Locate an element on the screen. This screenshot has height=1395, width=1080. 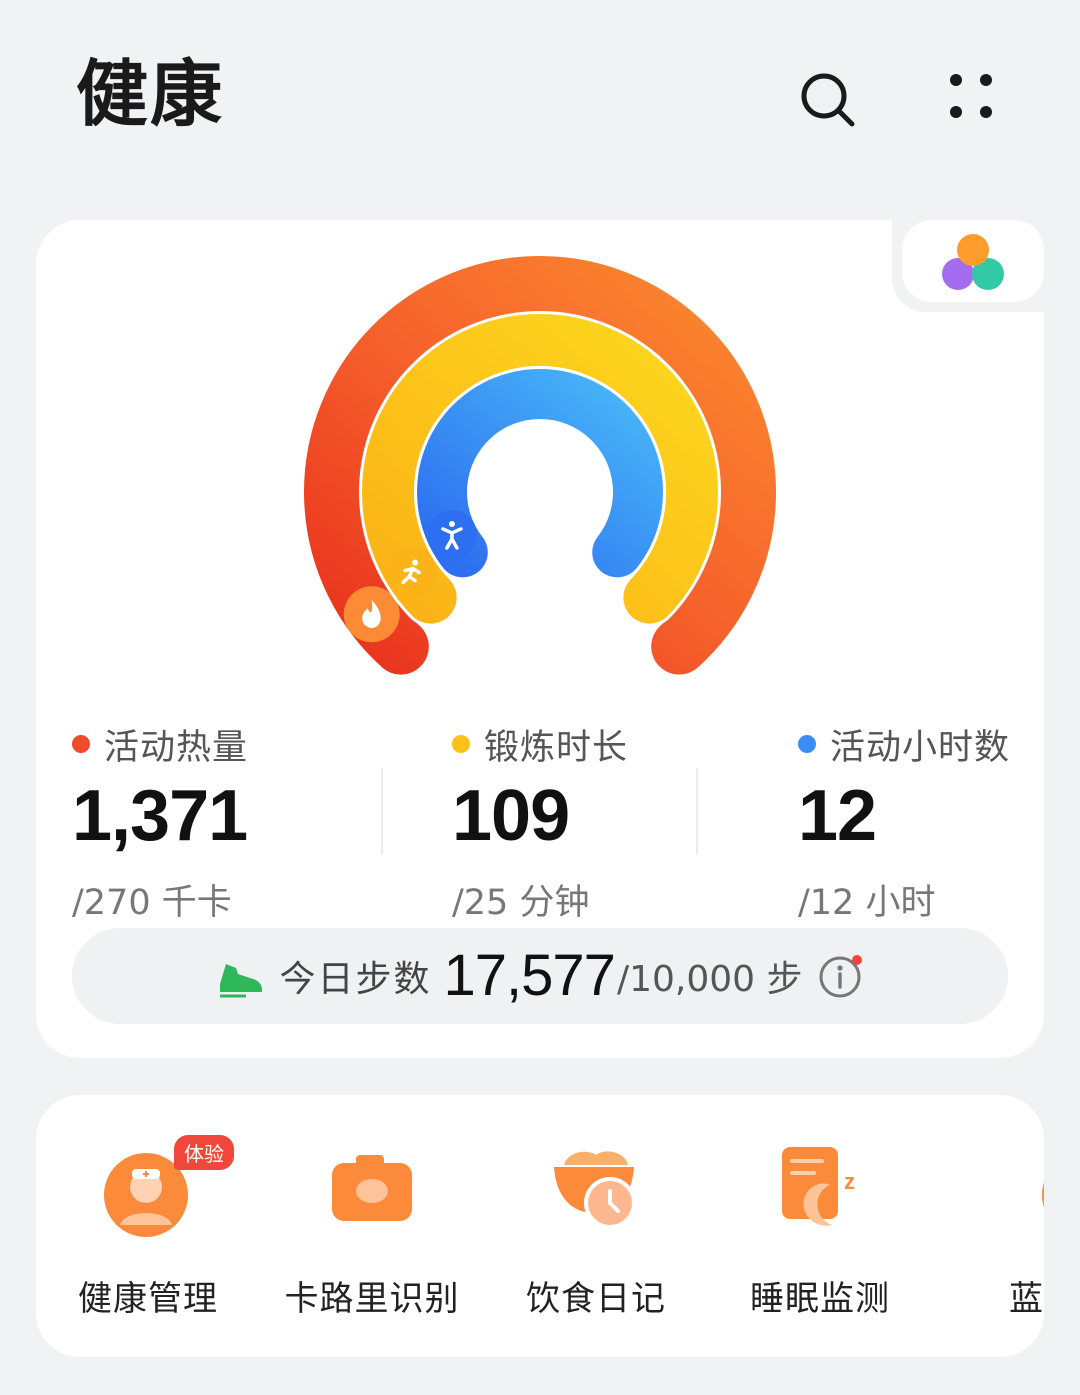
service-label: 卡路里识别 is located at coordinates (372, 1299).